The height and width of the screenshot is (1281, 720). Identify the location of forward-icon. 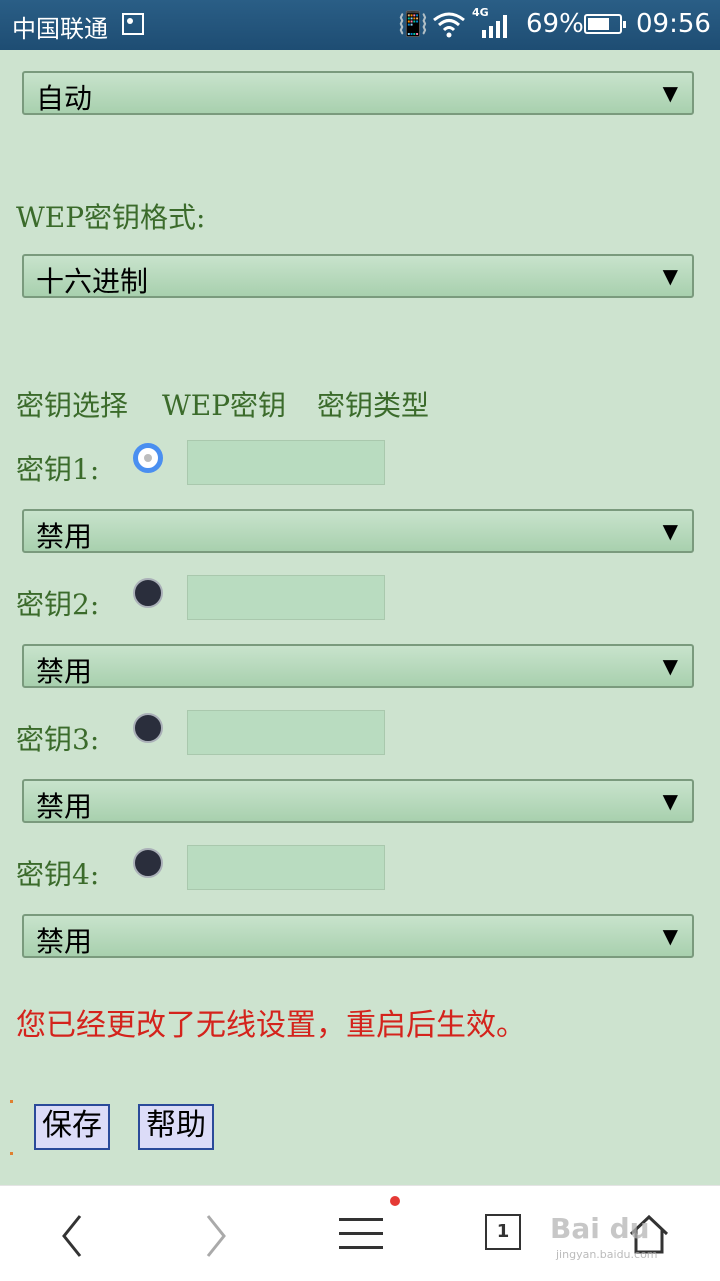
(216, 1236).